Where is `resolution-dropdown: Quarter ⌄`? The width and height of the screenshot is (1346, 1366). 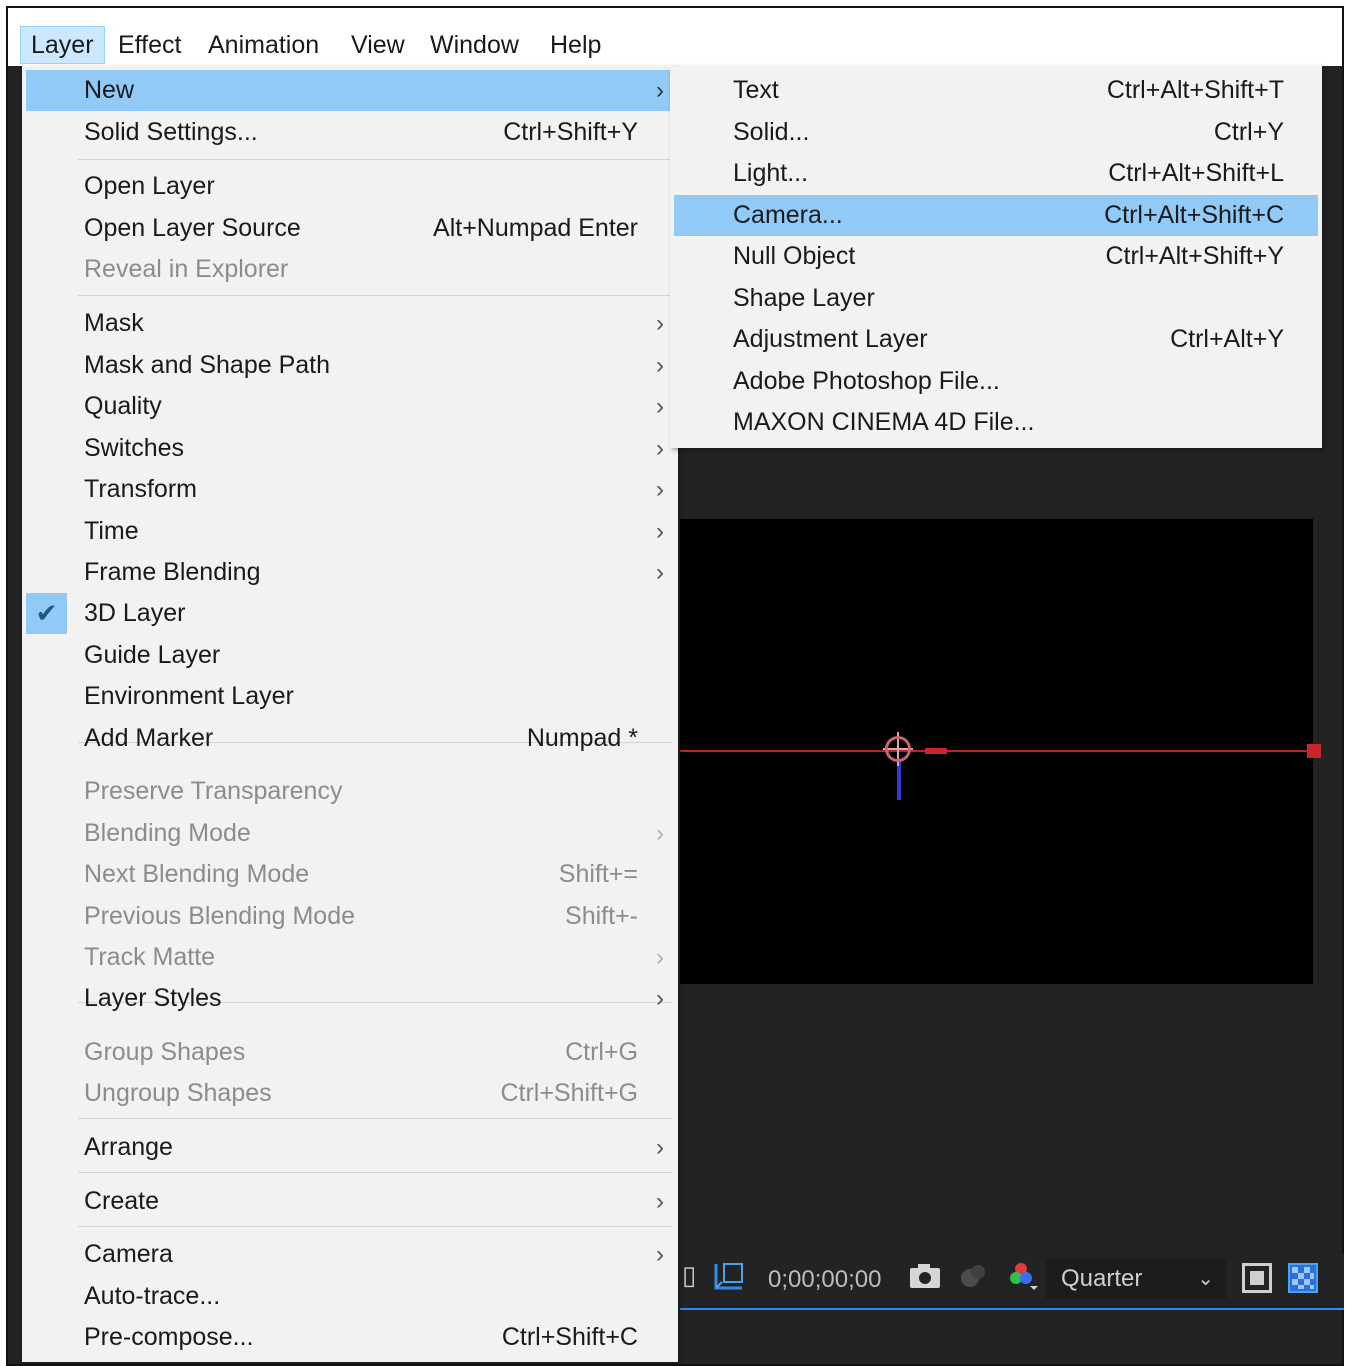 resolution-dropdown: Quarter ⌄ is located at coordinates (1136, 1279).